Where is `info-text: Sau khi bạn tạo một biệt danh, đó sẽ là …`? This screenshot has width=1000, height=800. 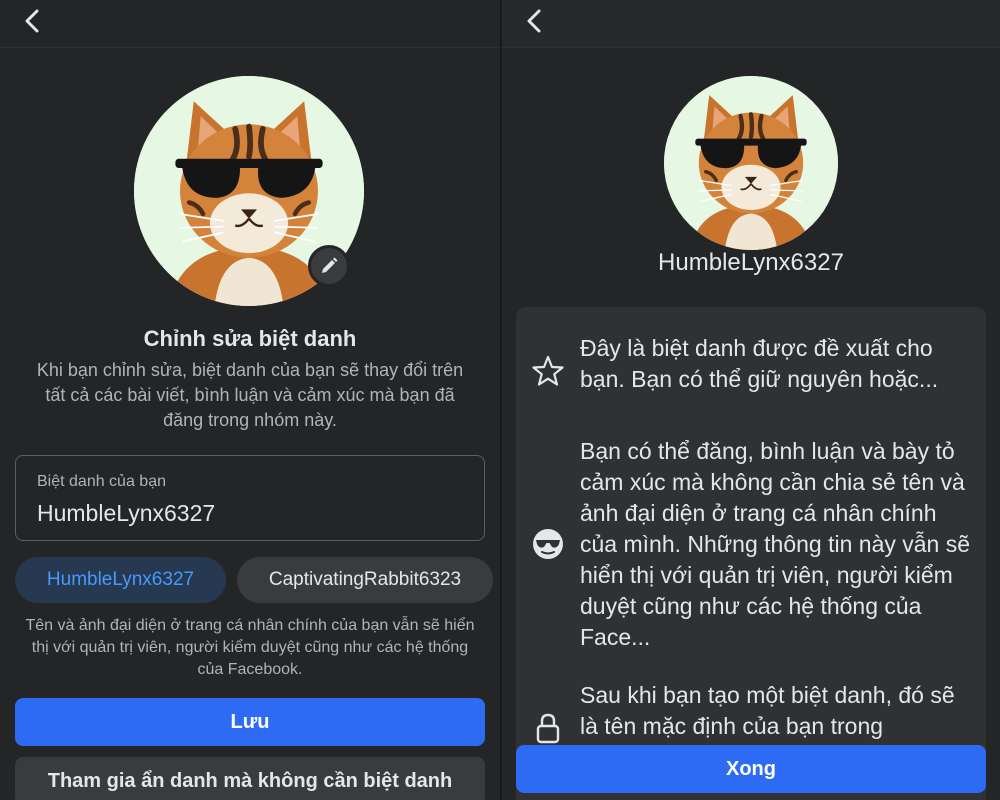
info-text: Sau khi bạn tạo một biệt danh, đó sẽ là … is located at coordinates (767, 710).